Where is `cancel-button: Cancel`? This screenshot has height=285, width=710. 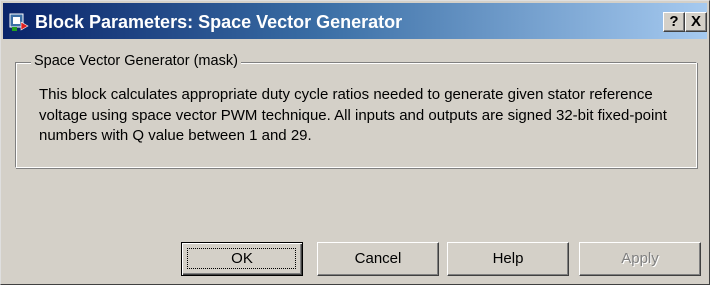
cancel-button: Cancel is located at coordinates (378, 259).